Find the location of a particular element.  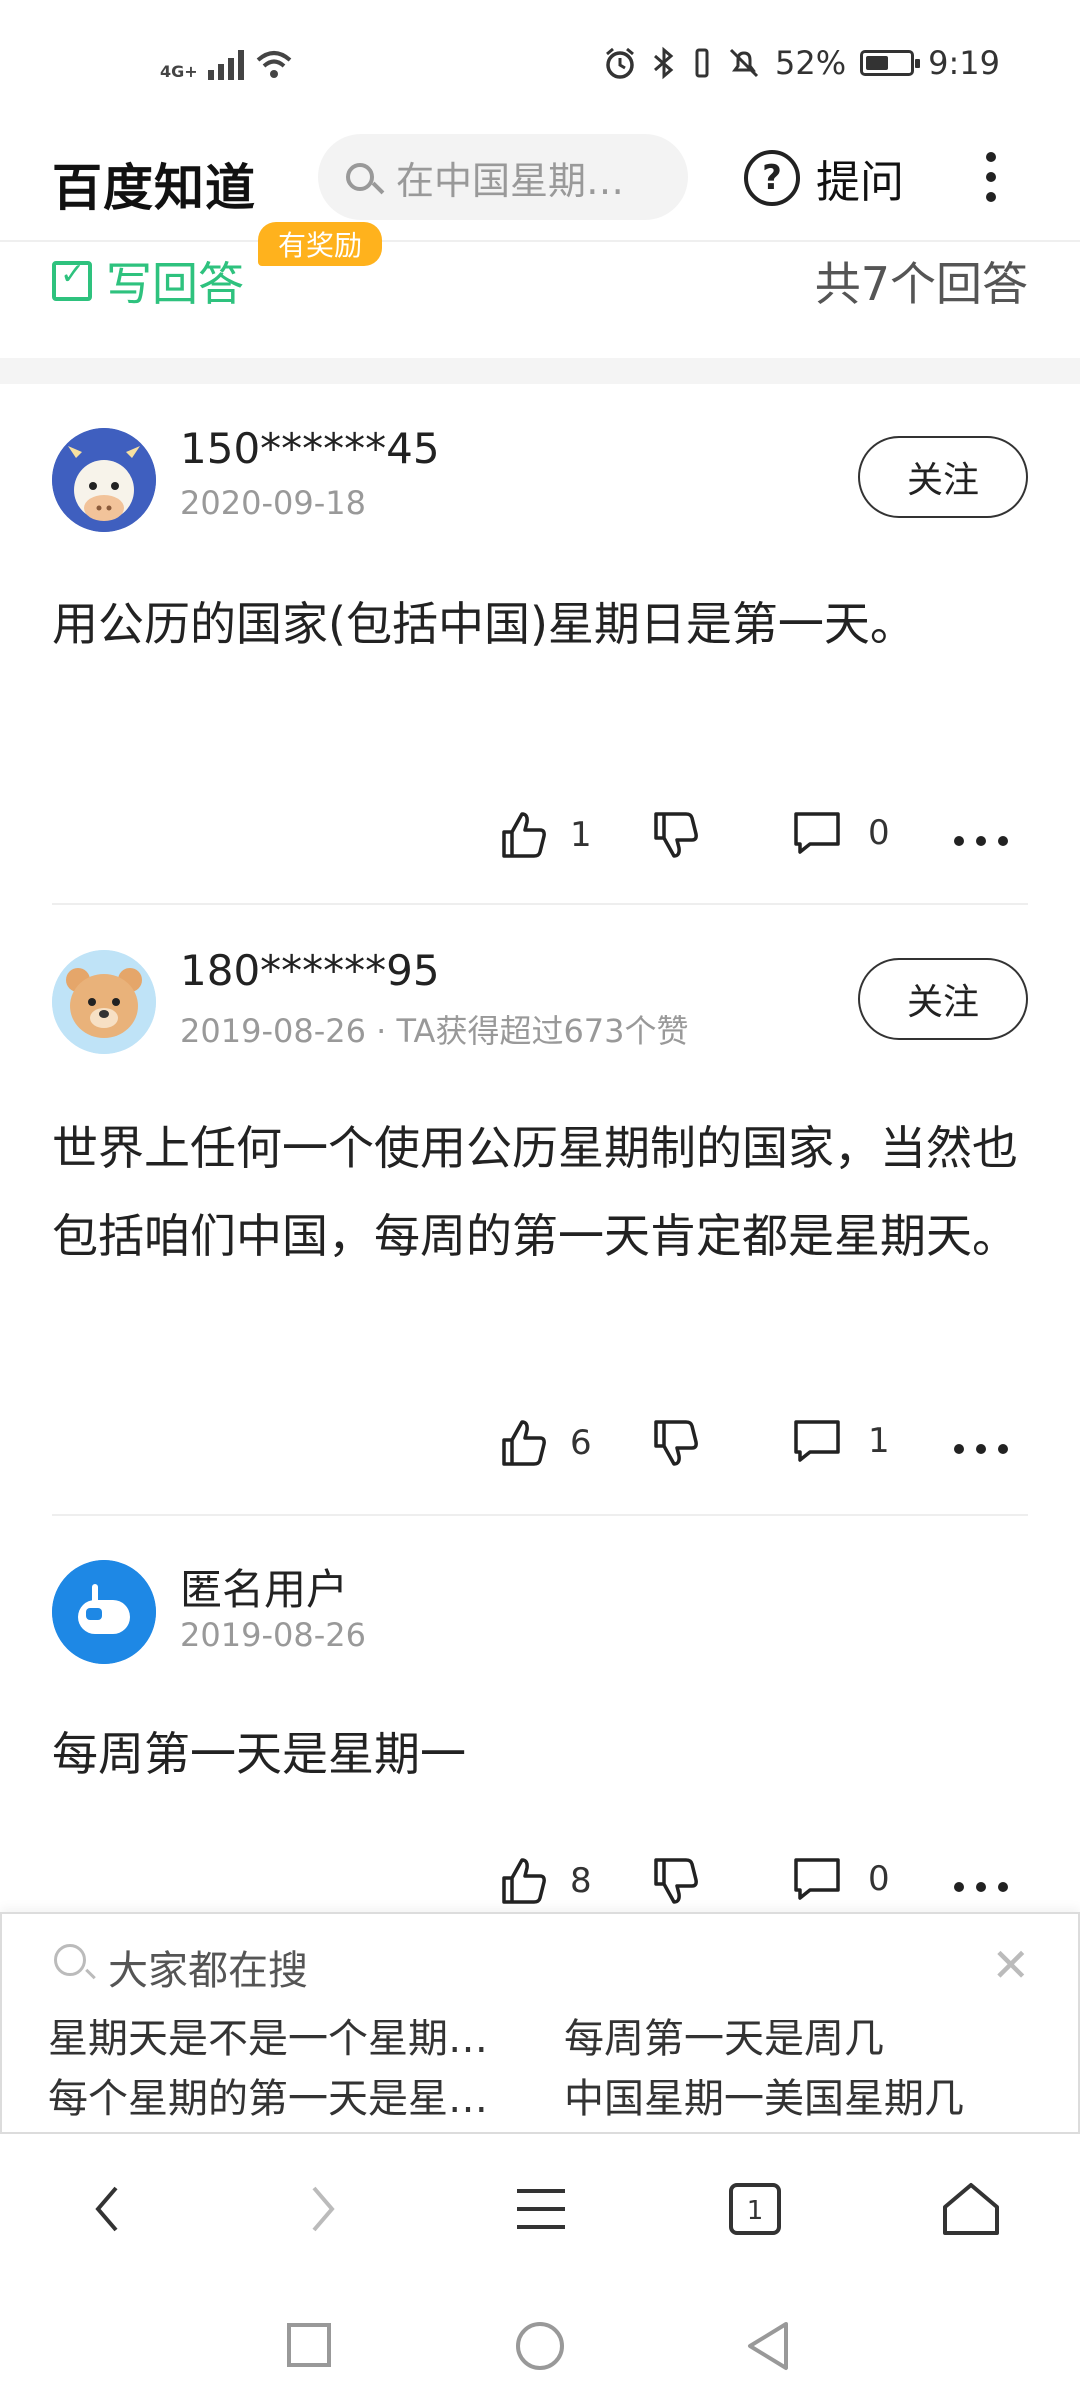

bluetooth-icon is located at coordinates (664, 63).